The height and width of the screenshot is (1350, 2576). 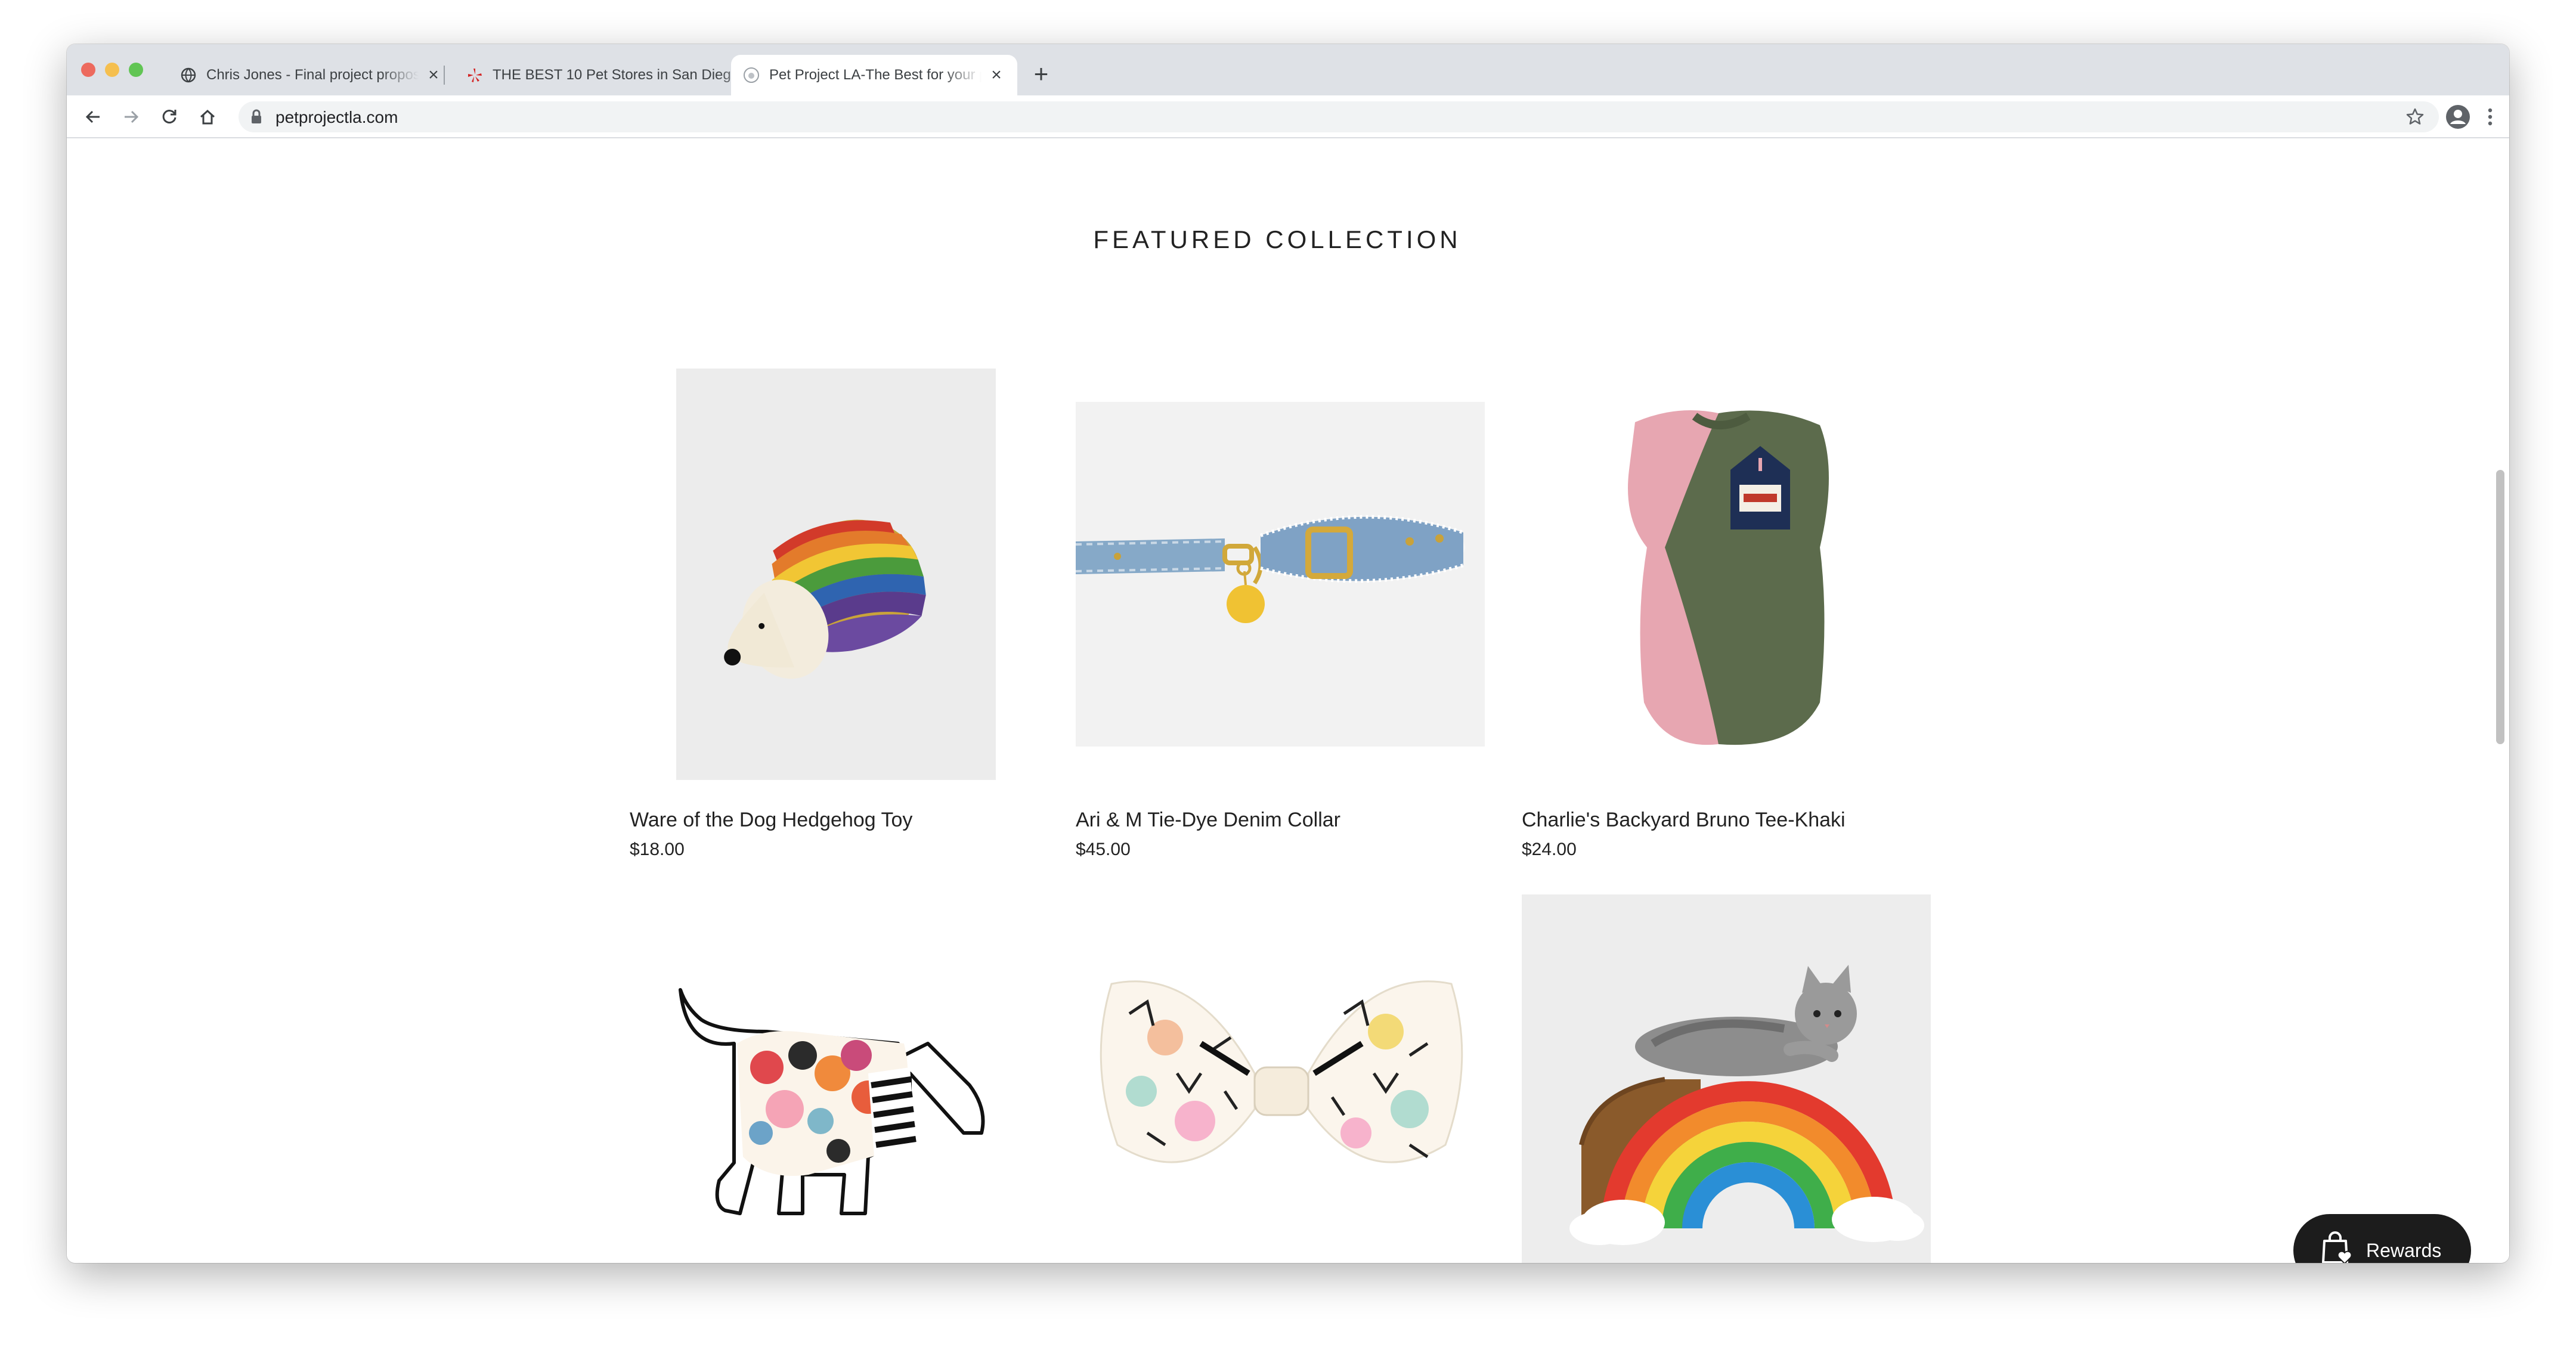 I want to click on tab-title: Chris Jones - Final project proposal, so click(x=312, y=75).